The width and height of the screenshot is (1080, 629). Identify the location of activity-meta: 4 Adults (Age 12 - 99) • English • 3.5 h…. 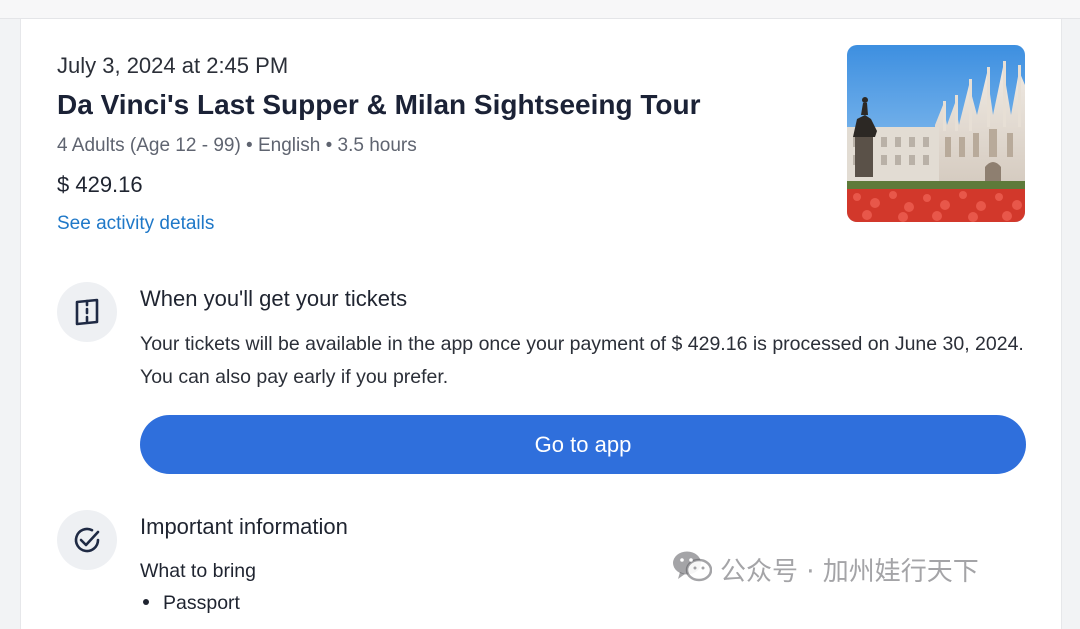
(237, 145).